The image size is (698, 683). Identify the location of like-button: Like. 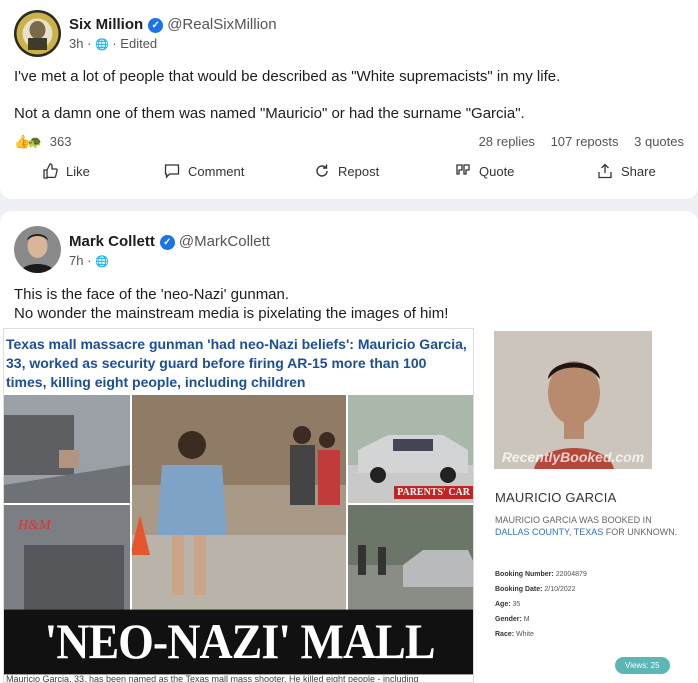
(66, 171).